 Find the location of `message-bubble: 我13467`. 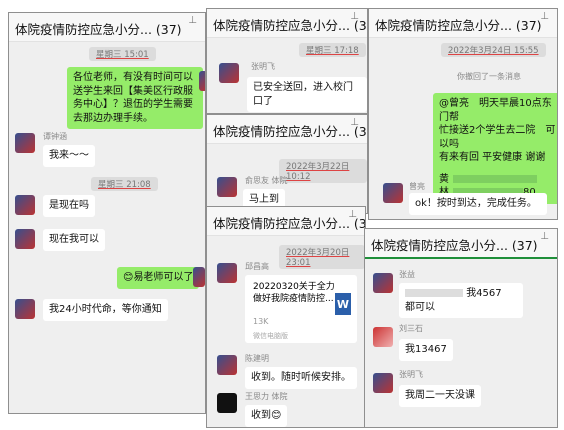

message-bubble: 我13467 is located at coordinates (426, 350).